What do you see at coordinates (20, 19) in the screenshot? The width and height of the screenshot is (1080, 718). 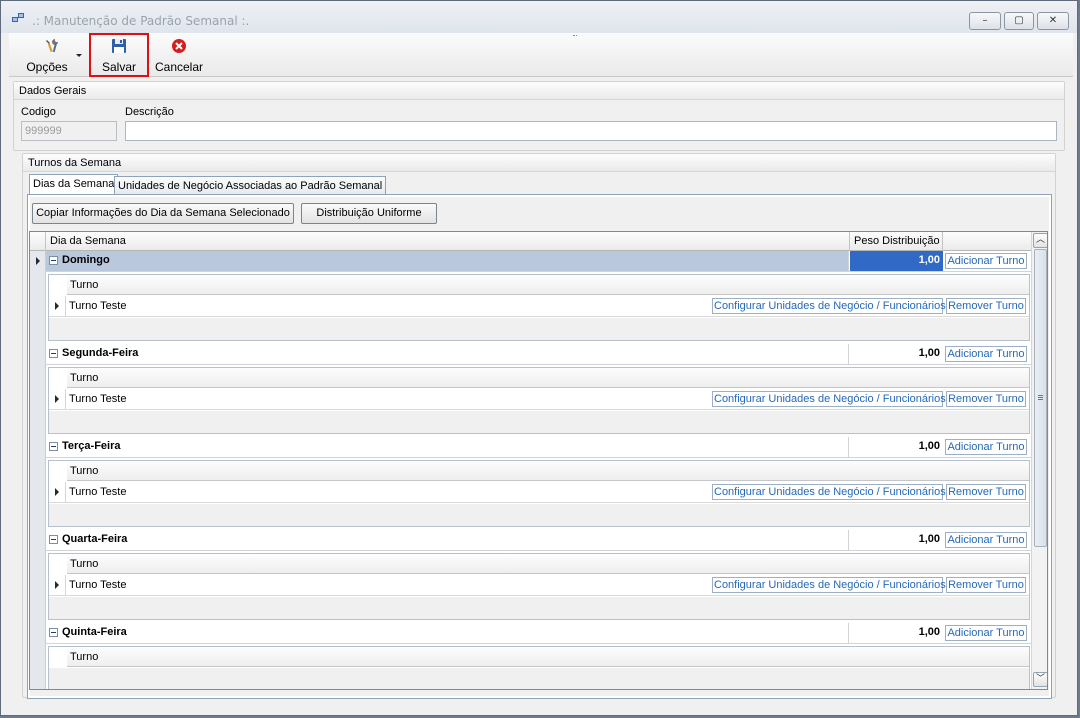 I see `app-icon` at bounding box center [20, 19].